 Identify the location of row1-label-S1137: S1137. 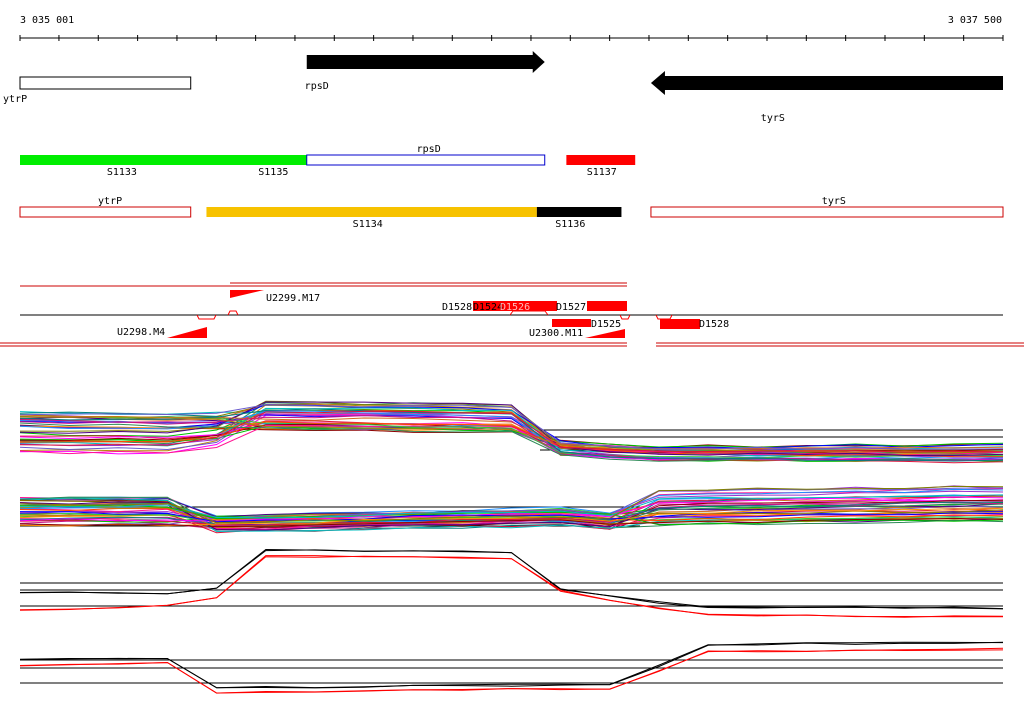
(602, 172).